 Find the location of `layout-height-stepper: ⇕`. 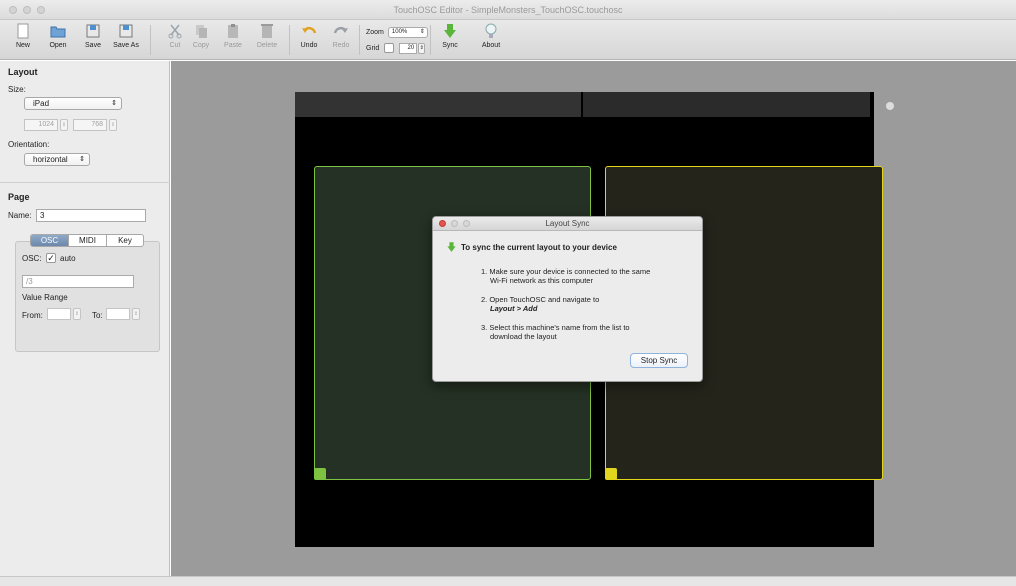

layout-height-stepper: ⇕ is located at coordinates (113, 125).